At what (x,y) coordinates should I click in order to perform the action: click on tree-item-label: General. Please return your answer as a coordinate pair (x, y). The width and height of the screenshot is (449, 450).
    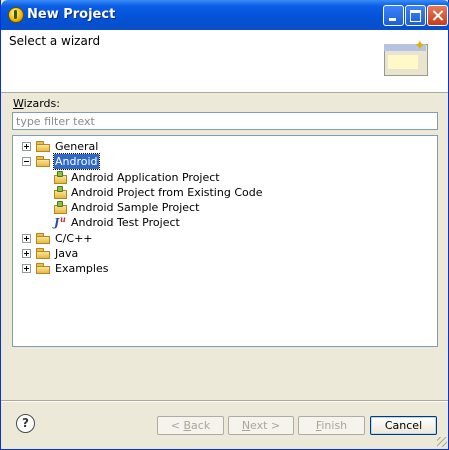
    Looking at the image, I should click on (77, 146).